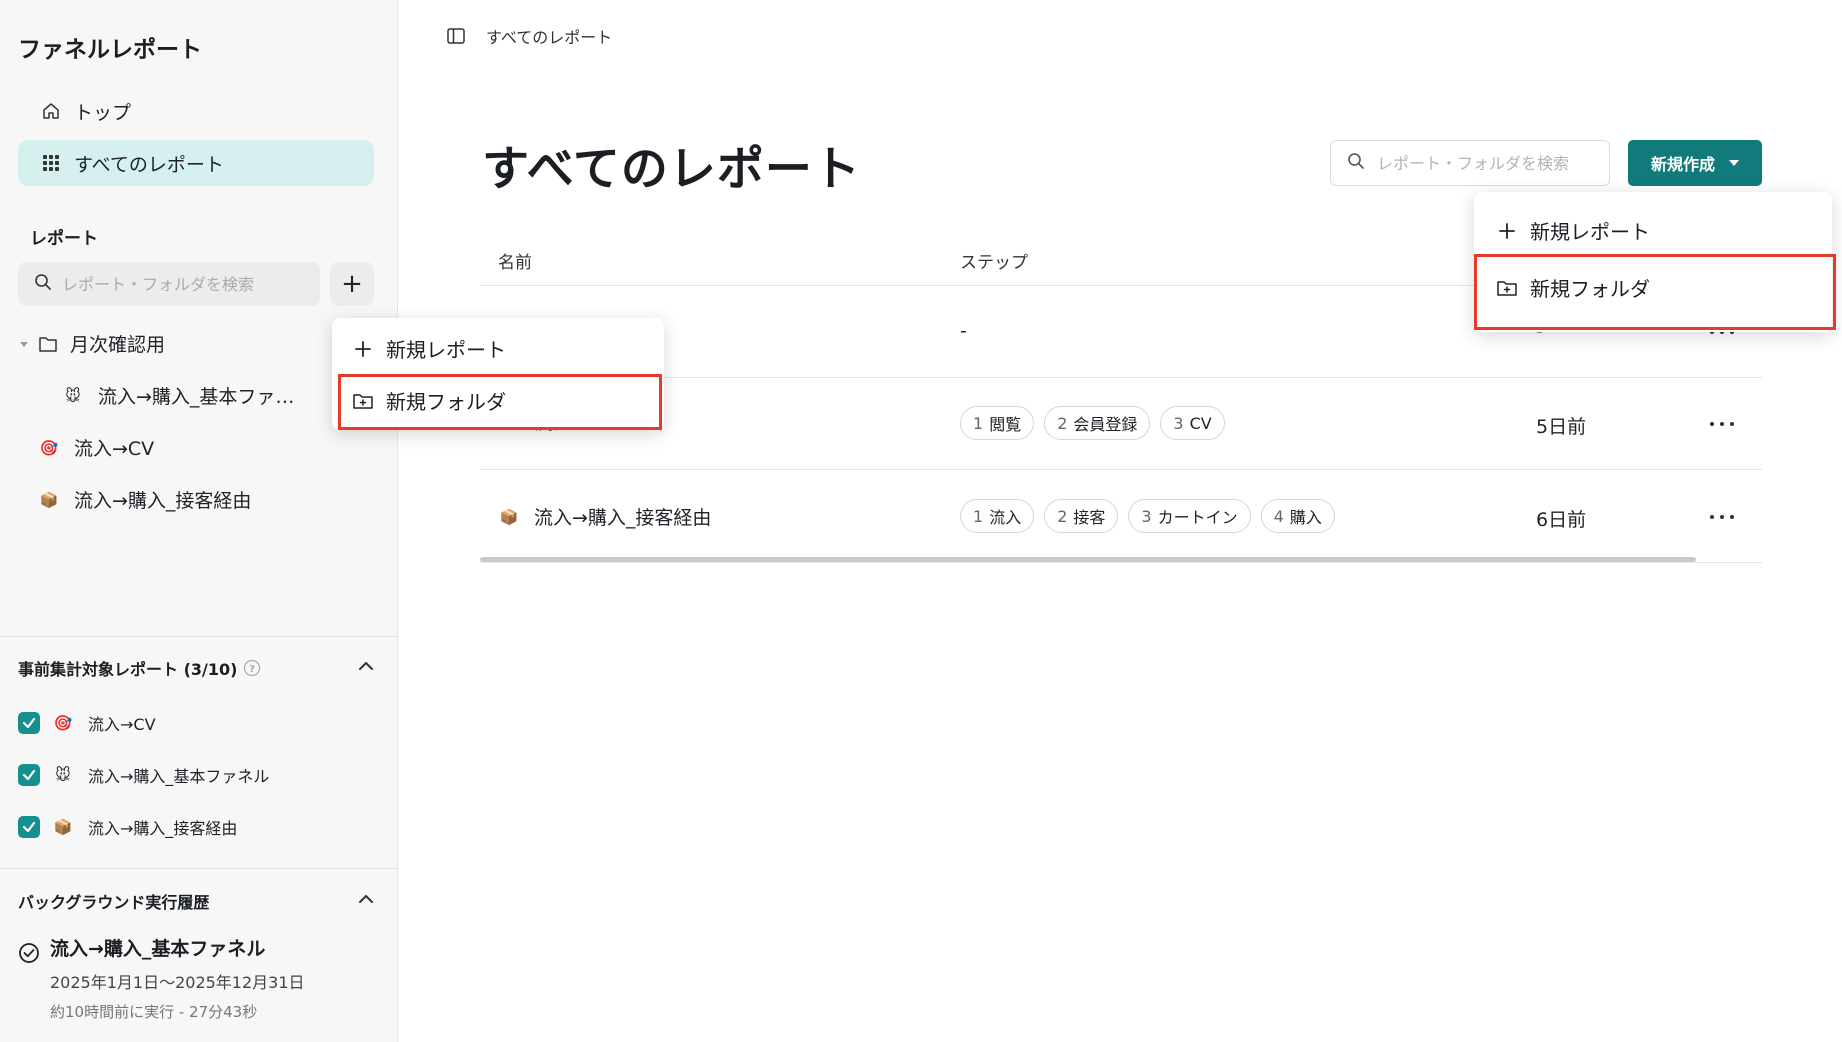 This screenshot has height=1042, width=1842. I want to click on folder-row: 月次確認用, so click(91, 343).